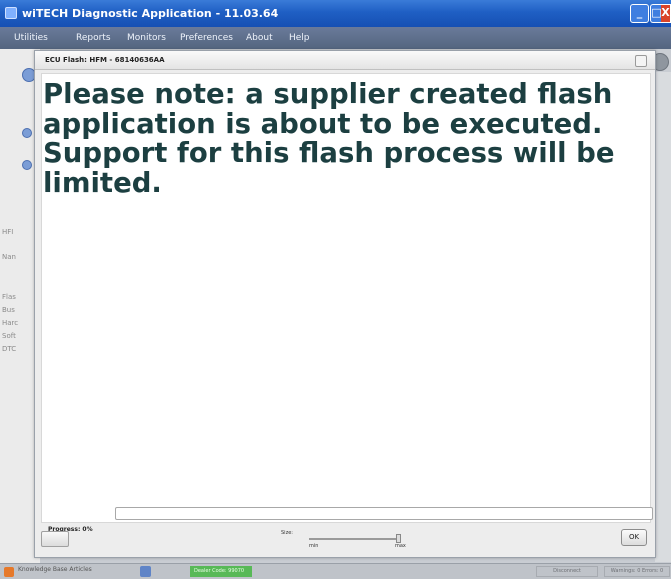 The height and width of the screenshot is (579, 671). What do you see at coordinates (9, 572) in the screenshot?
I see `knowledge-base-icon` at bounding box center [9, 572].